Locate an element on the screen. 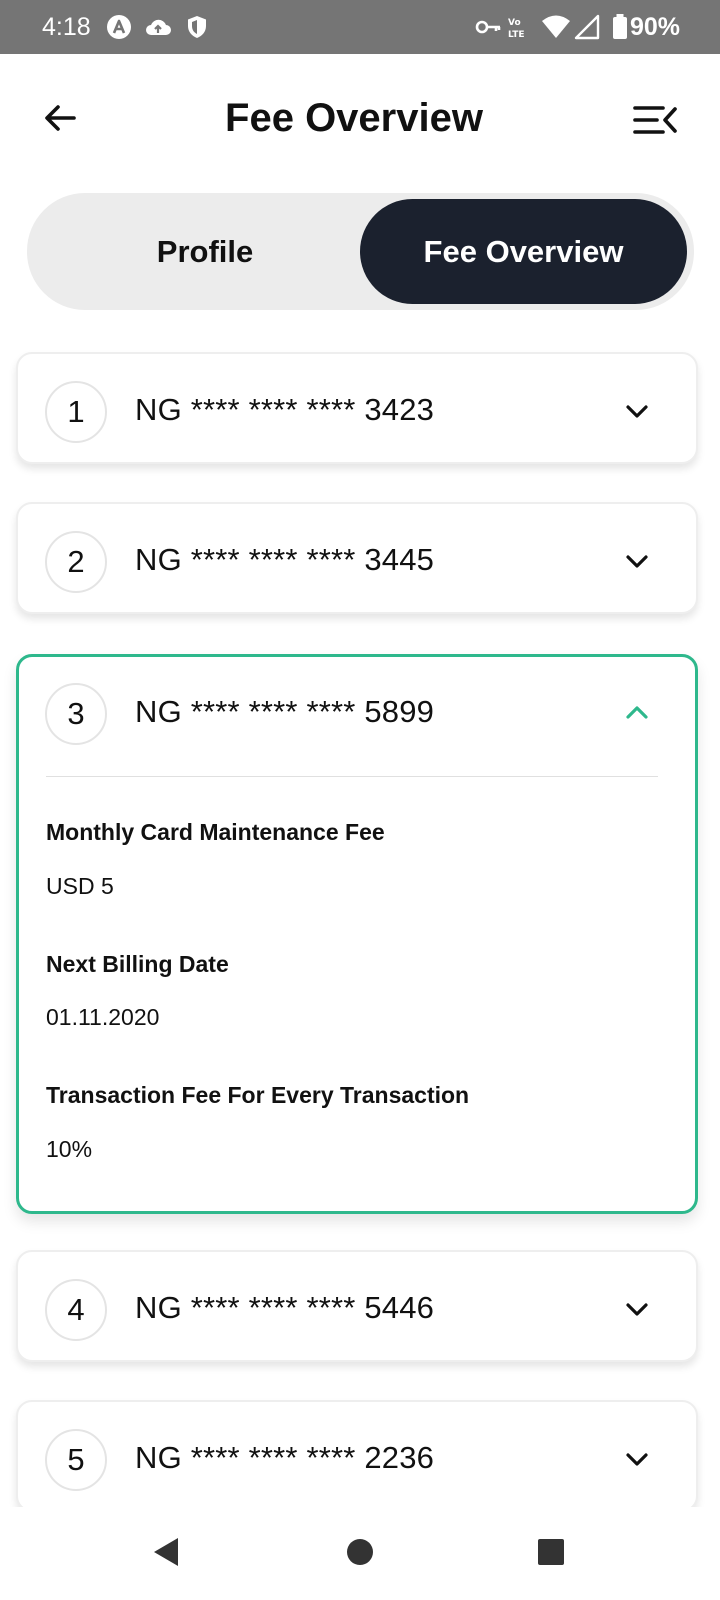 The image size is (720, 1600). svg-text: Vo is located at coordinates (514, 23).